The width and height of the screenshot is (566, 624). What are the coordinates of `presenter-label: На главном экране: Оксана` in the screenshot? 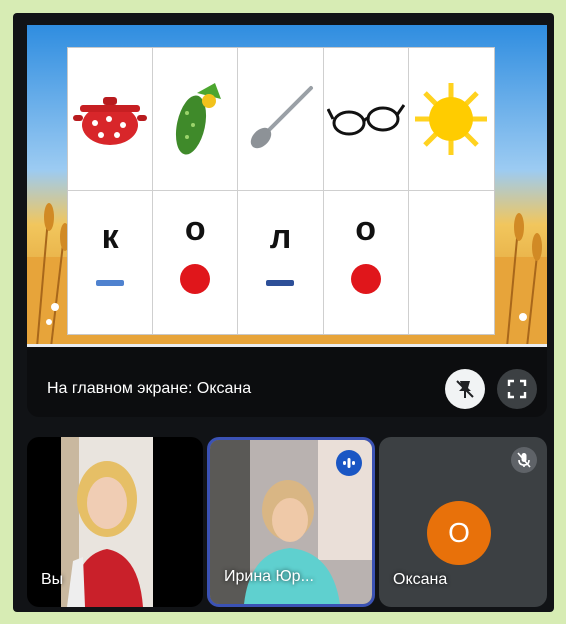 It's located at (149, 388).